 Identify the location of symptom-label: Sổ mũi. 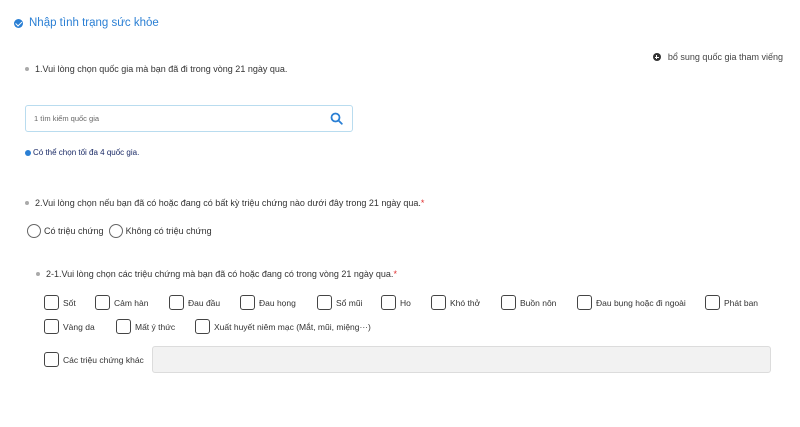
(349, 302).